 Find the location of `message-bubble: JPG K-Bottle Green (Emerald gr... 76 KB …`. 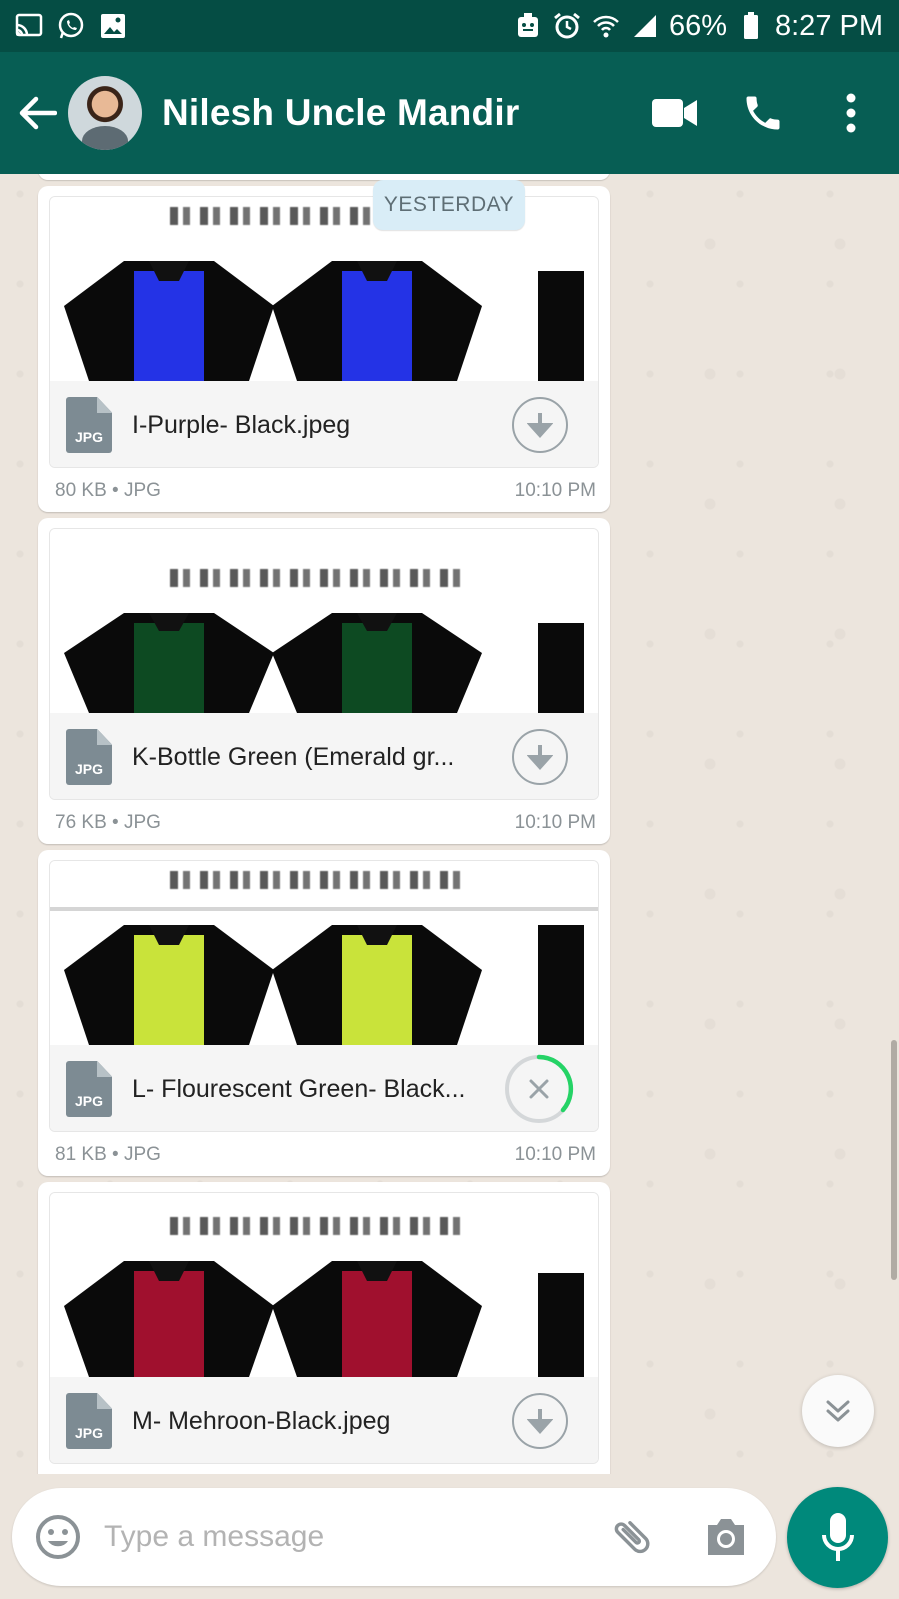

message-bubble: JPG K-Bottle Green (Emerald gr... 76 KB … is located at coordinates (324, 681).